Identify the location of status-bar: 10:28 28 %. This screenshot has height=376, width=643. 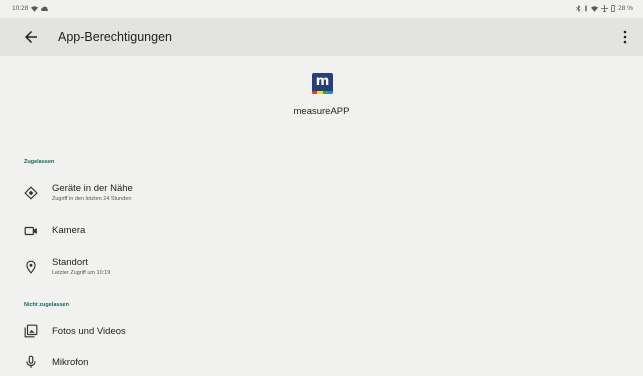
(321, 9).